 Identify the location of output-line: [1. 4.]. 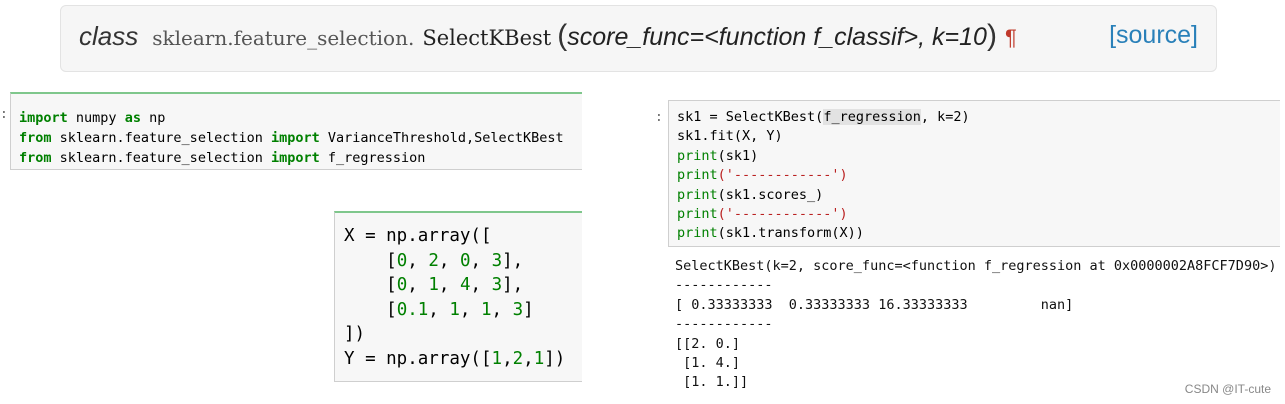
(708, 363).